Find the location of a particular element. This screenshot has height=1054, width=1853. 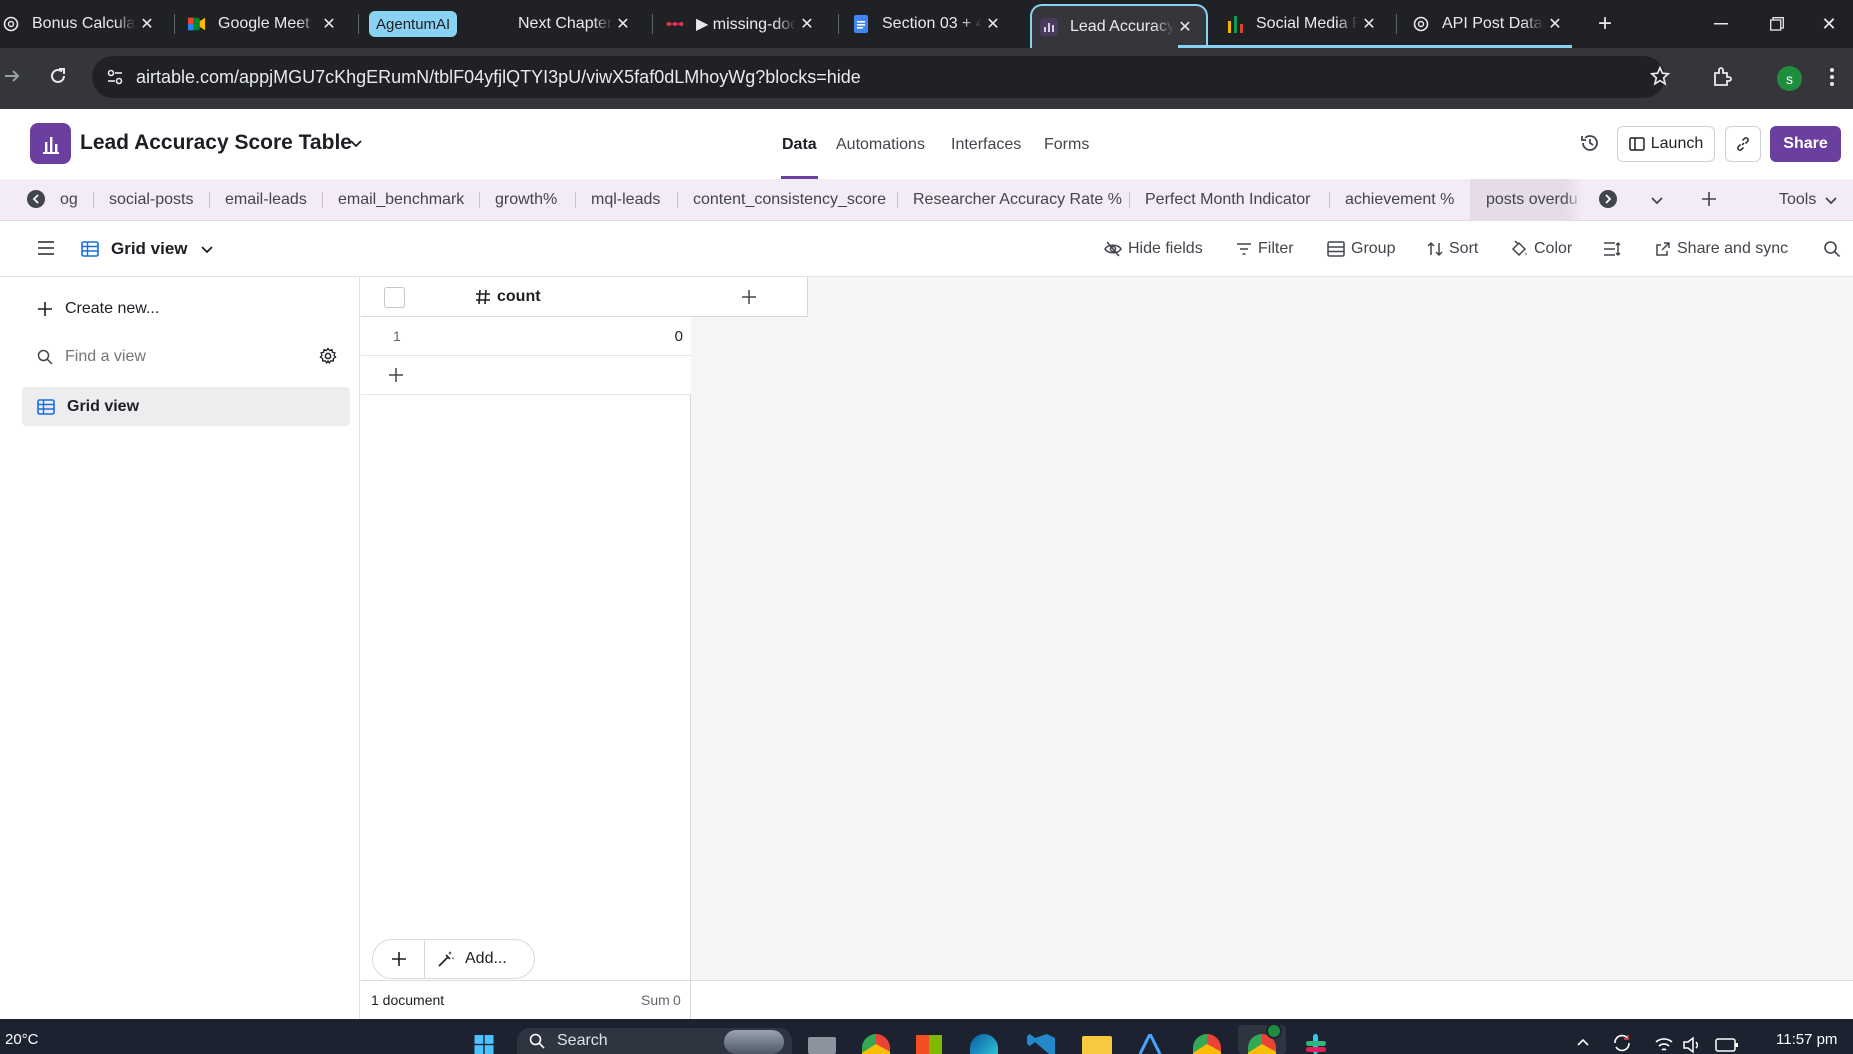

tab-group-chip: AgentumAI is located at coordinates (413, 24).